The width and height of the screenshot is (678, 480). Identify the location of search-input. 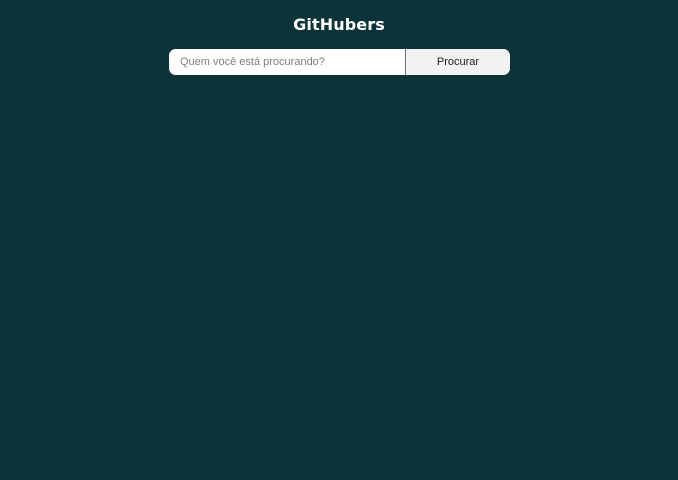
(287, 62).